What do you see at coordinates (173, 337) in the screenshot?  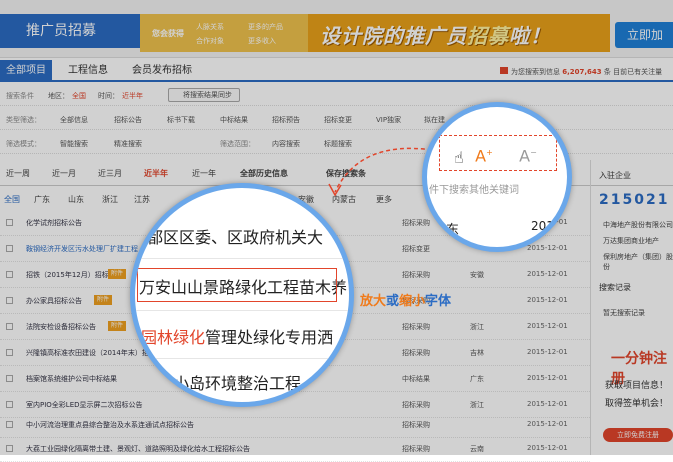 I see `zoom-highlight-word: 园林绿化` at bounding box center [173, 337].